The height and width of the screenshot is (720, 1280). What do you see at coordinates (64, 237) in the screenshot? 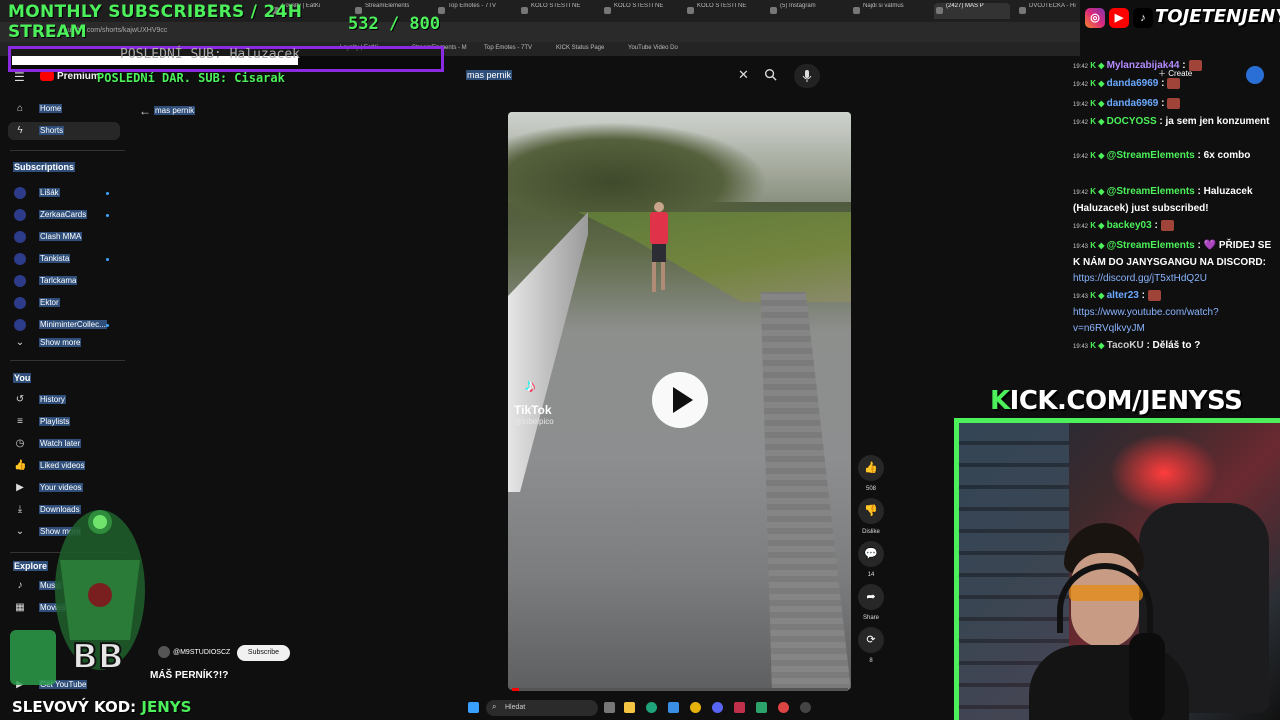
I see `sidebar-item: Clash MMA` at bounding box center [64, 237].